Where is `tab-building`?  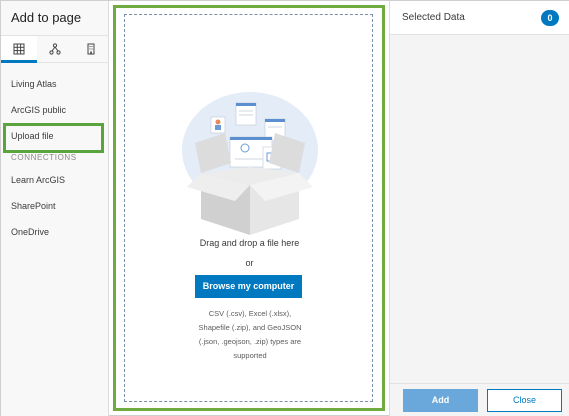
tab-building is located at coordinates (91, 49).